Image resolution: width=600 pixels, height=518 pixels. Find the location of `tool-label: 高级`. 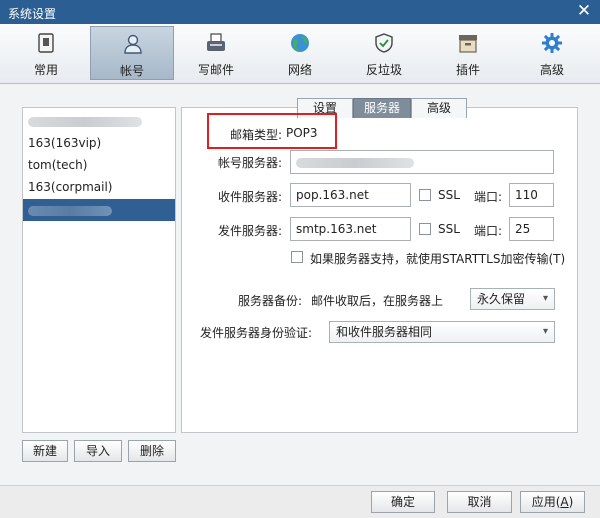

tool-label: 高级 is located at coordinates (551, 70).